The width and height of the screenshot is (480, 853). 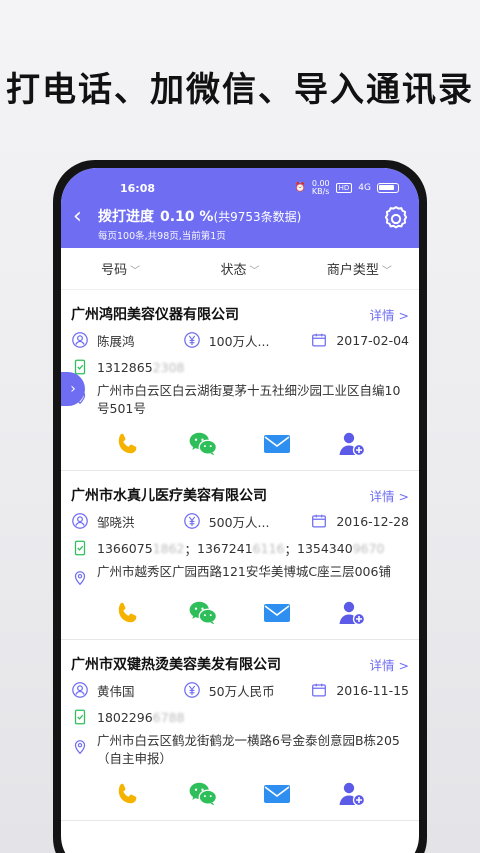 I want to click on filter-merchant-type: 商户类型 ﹀, so click(x=359, y=268).